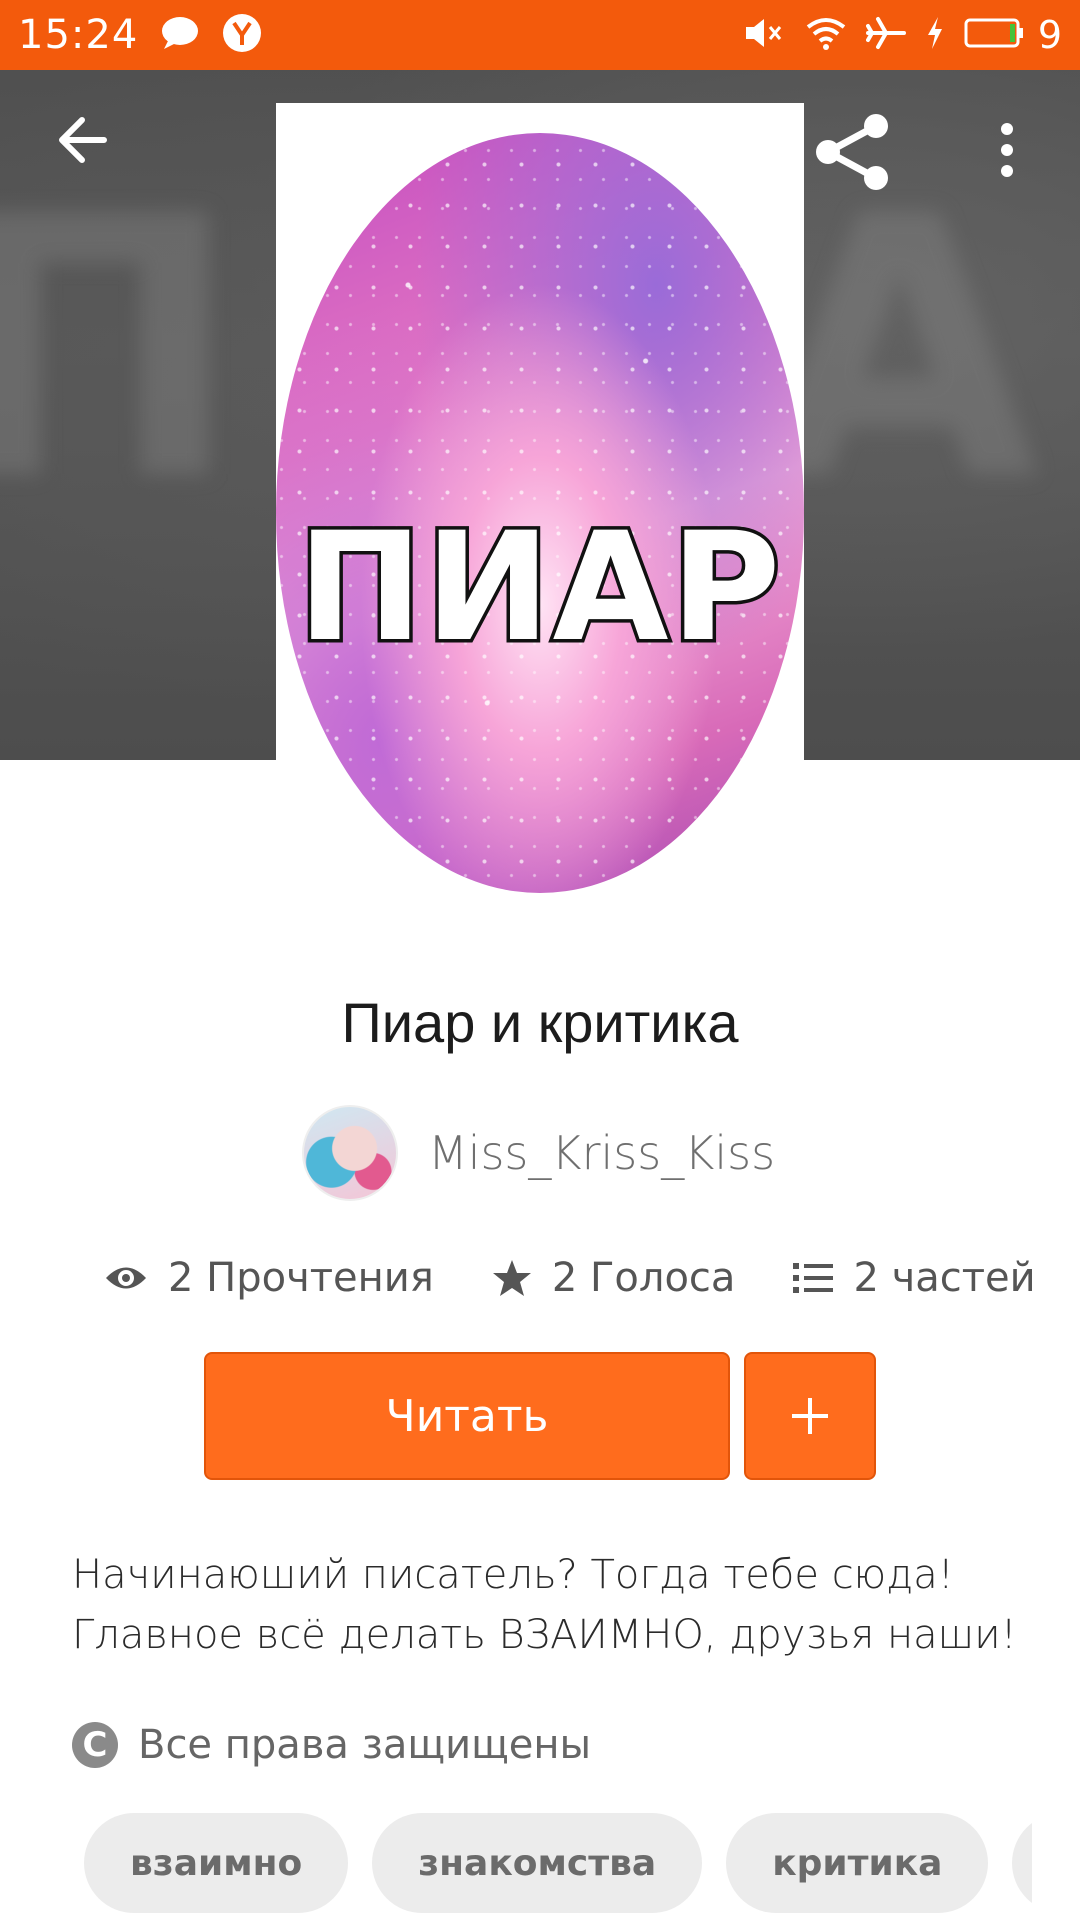 Image resolution: width=1080 pixels, height=1920 pixels. Describe the element at coordinates (121, 349) in the screenshot. I see `blurred-cover-text: П` at that location.